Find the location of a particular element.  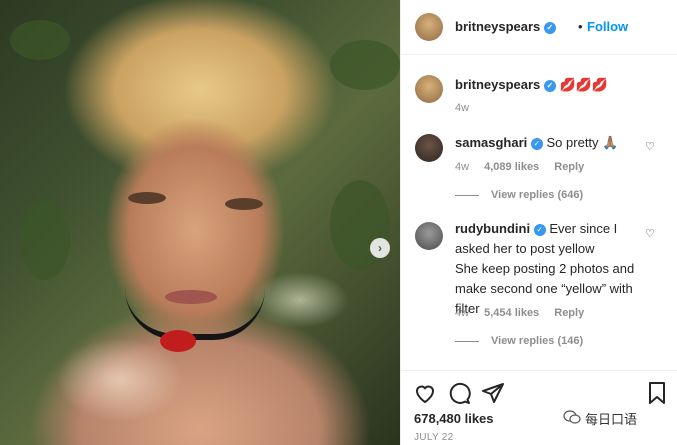

comment-likes: 4,089 likes is located at coordinates (511, 167).